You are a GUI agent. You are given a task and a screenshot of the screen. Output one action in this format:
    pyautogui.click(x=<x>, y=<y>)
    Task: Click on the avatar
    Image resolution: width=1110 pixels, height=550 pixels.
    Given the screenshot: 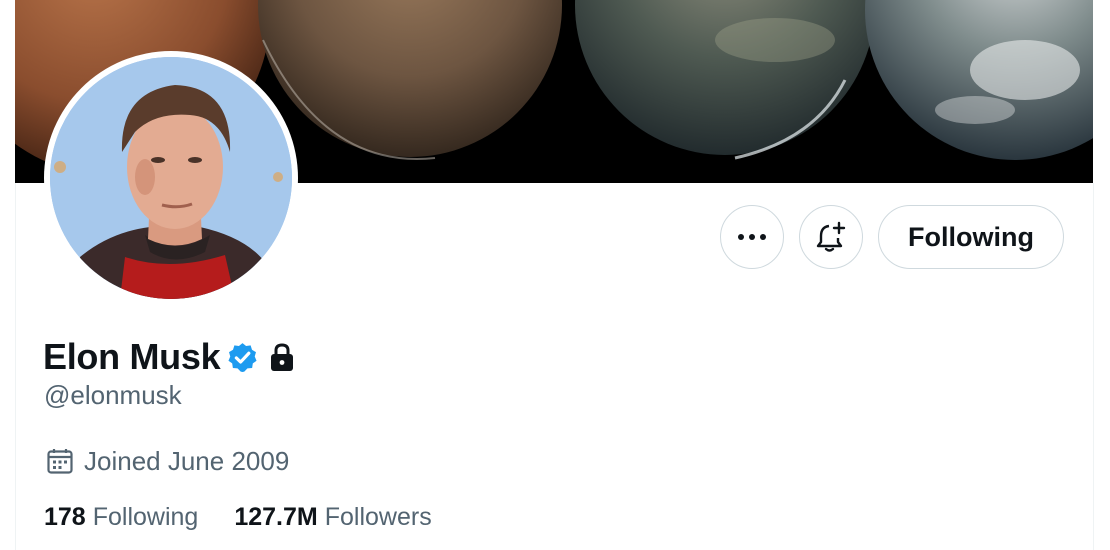 What is the action you would take?
    pyautogui.click(x=171, y=178)
    